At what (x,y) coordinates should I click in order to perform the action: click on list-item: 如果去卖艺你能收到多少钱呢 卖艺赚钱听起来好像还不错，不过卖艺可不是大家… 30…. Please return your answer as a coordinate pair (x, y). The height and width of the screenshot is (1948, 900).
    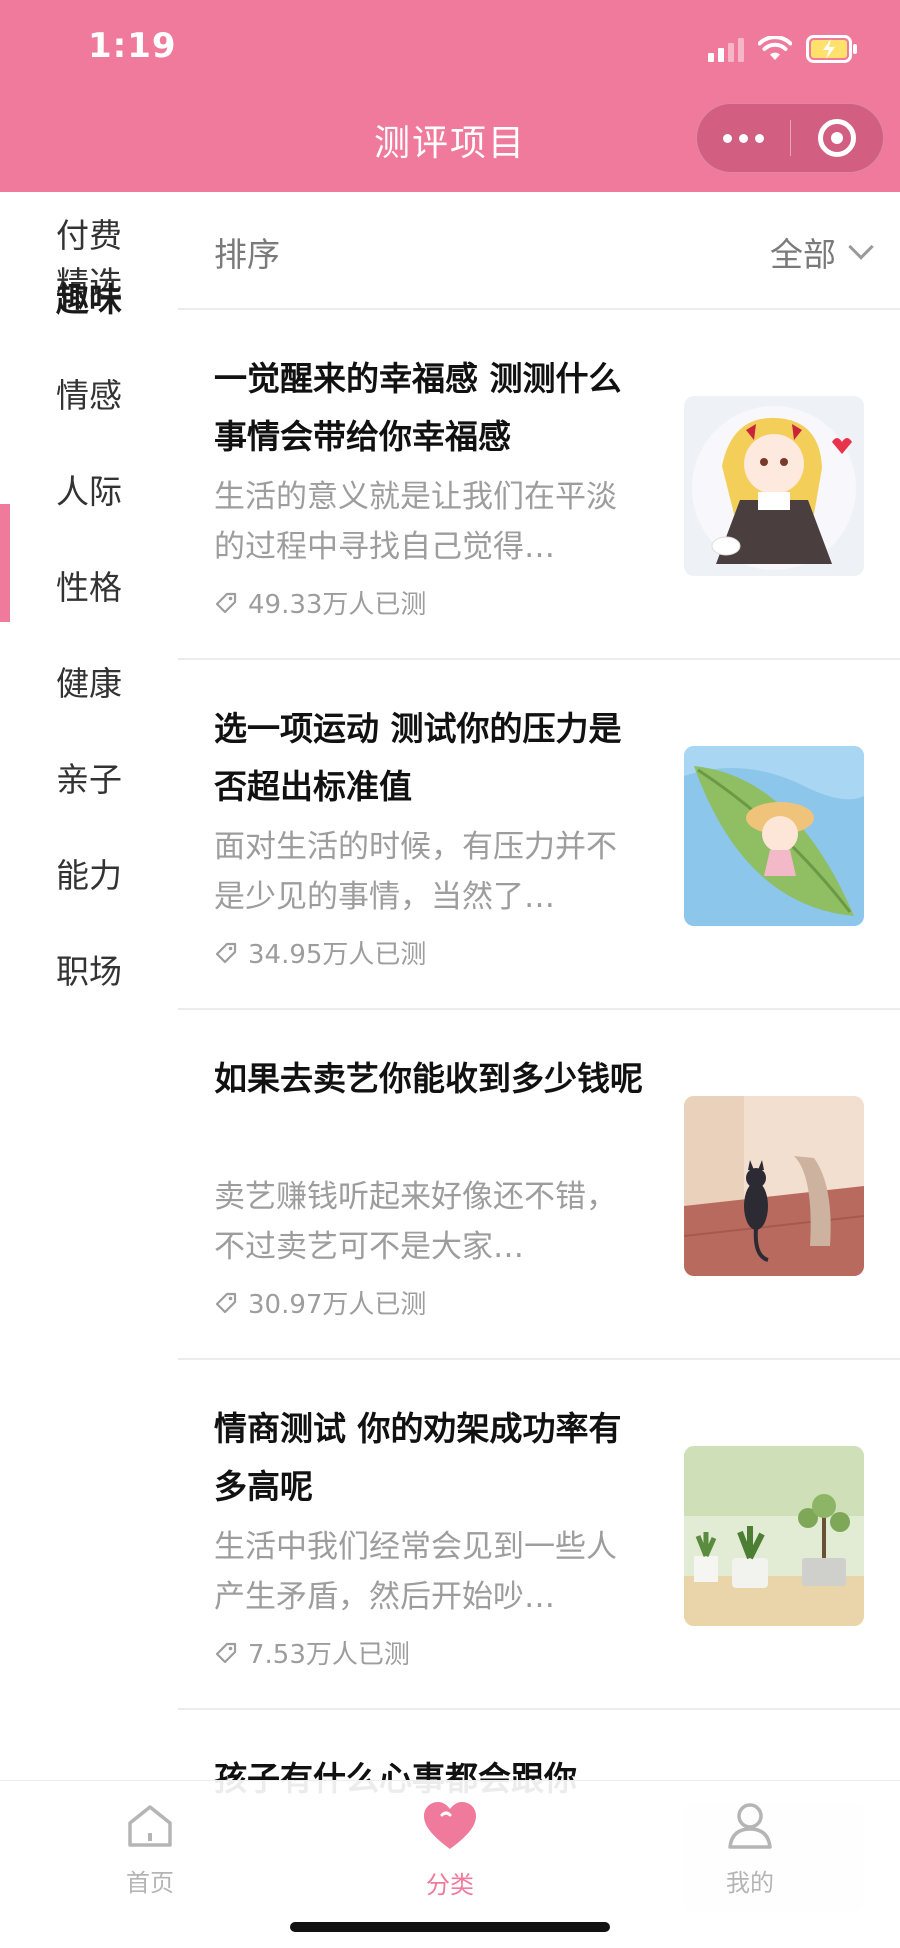
    Looking at the image, I should click on (539, 1186).